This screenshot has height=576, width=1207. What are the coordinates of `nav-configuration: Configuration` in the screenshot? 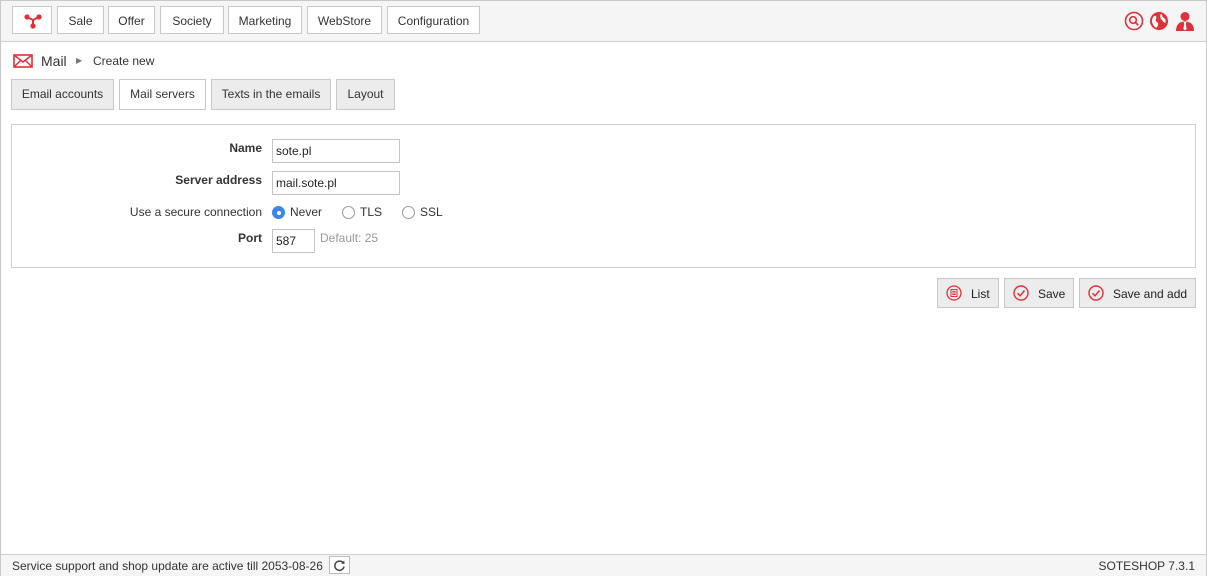 It's located at (433, 20).